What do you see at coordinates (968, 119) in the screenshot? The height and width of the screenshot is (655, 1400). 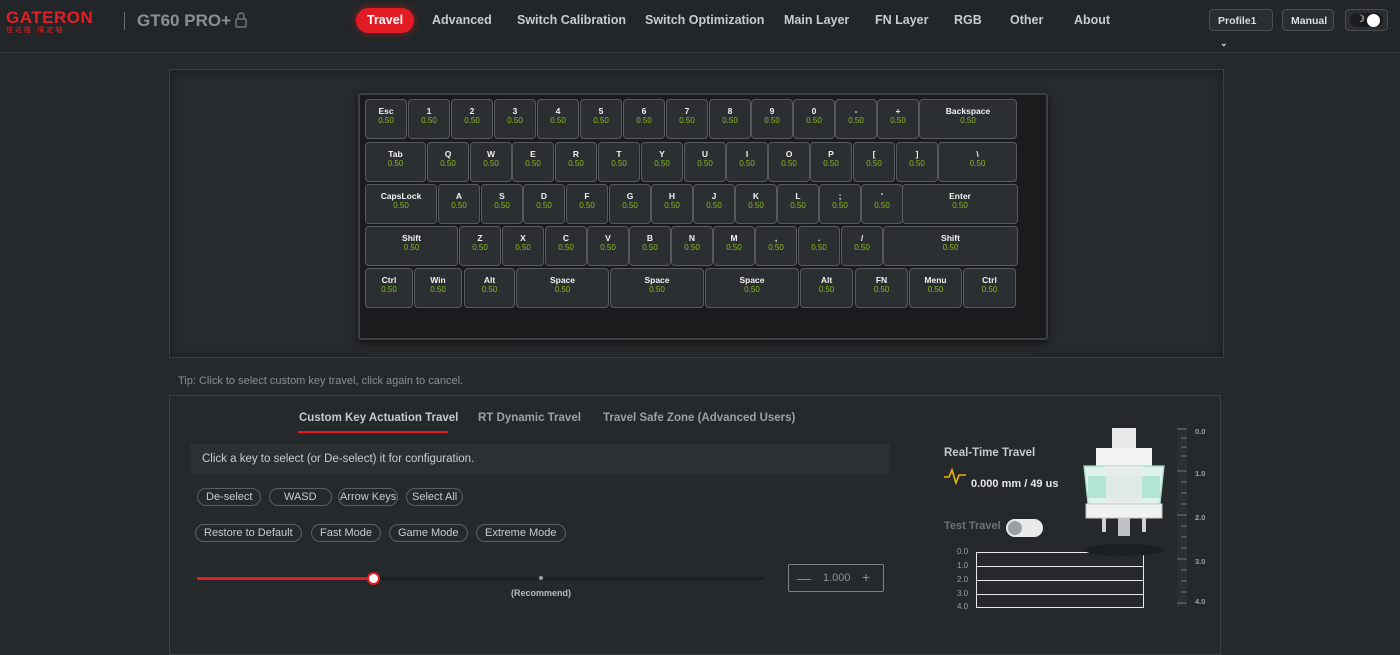 I see `key: Backspace 0.50` at bounding box center [968, 119].